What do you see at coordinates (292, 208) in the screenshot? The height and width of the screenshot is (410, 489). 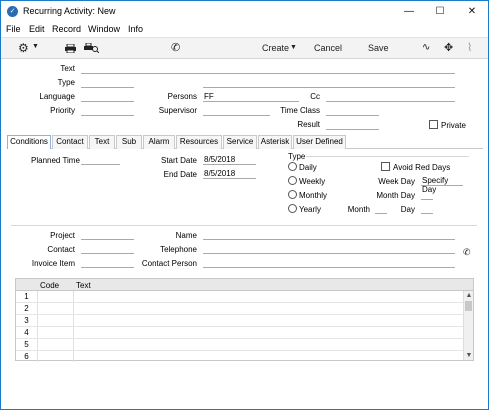 I see `yearly-radio` at bounding box center [292, 208].